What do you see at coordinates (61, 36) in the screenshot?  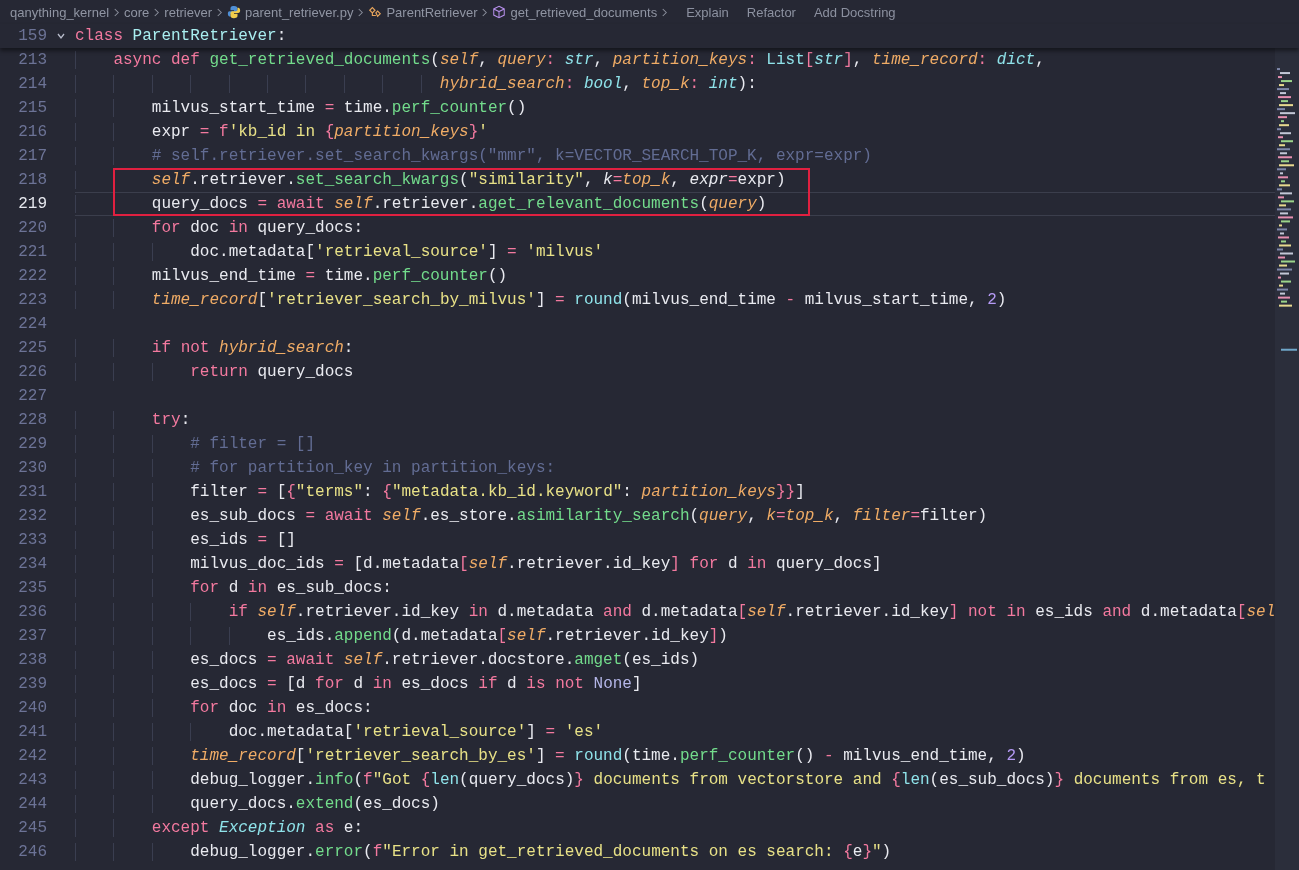 I see `fold-chevron-icon` at bounding box center [61, 36].